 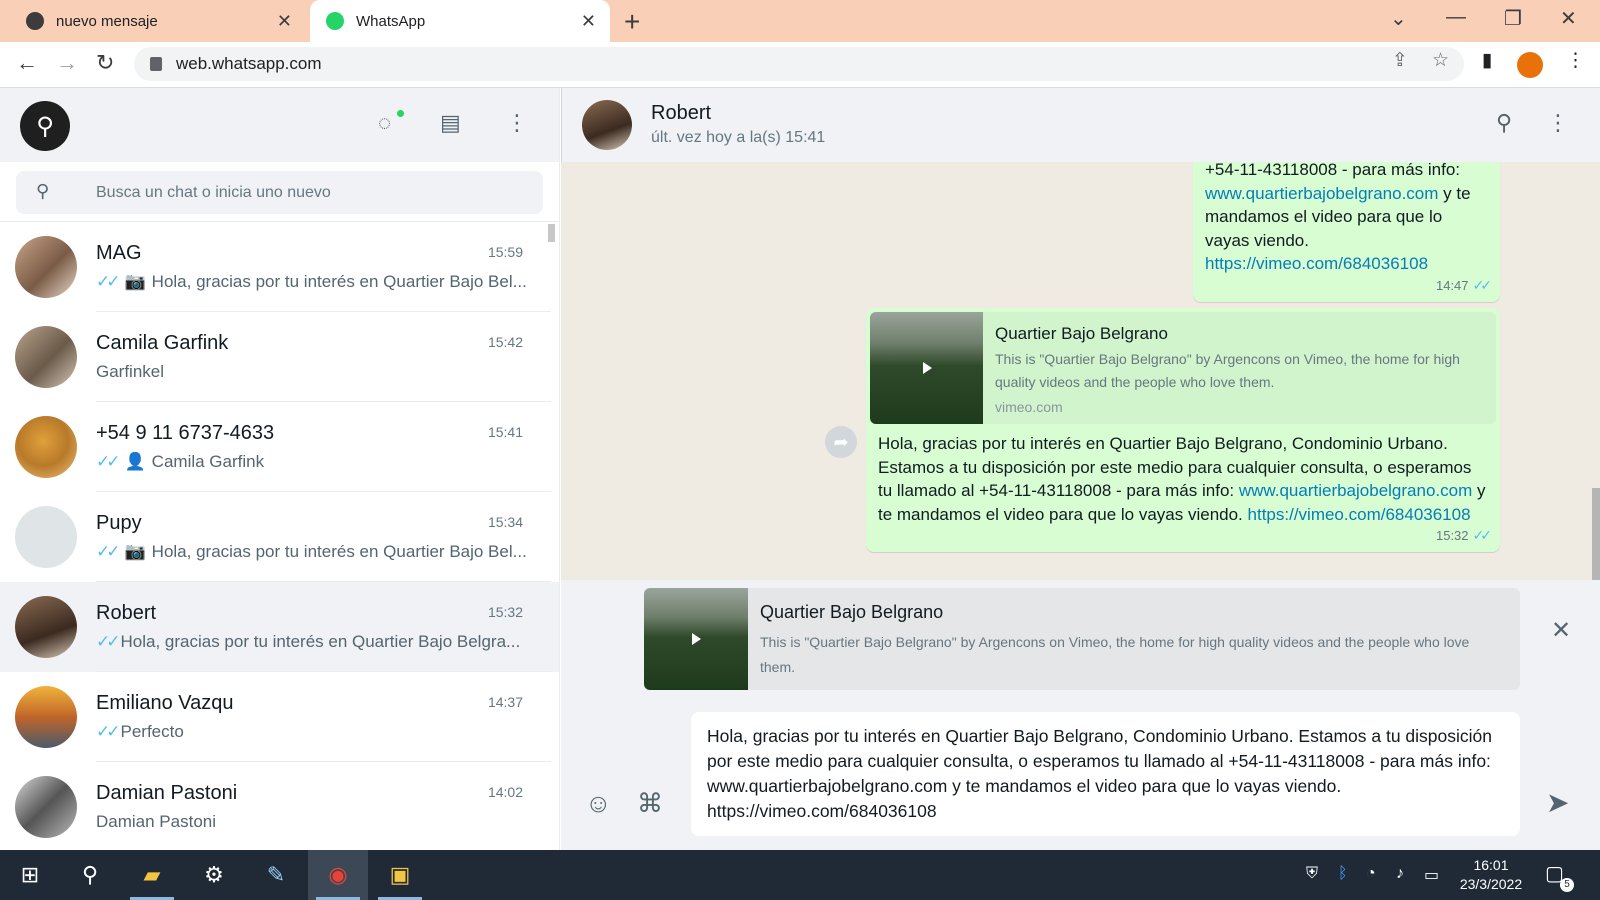 What do you see at coordinates (400, 875) in the screenshot?
I see `app-icon: ▣` at bounding box center [400, 875].